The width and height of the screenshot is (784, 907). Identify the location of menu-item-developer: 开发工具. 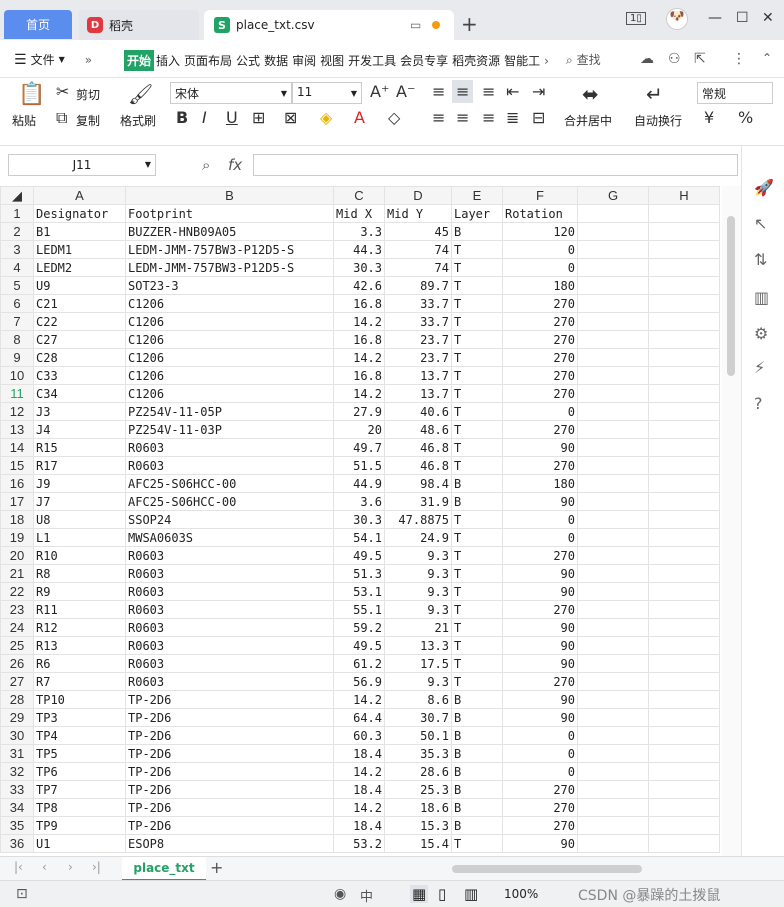
(372, 60).